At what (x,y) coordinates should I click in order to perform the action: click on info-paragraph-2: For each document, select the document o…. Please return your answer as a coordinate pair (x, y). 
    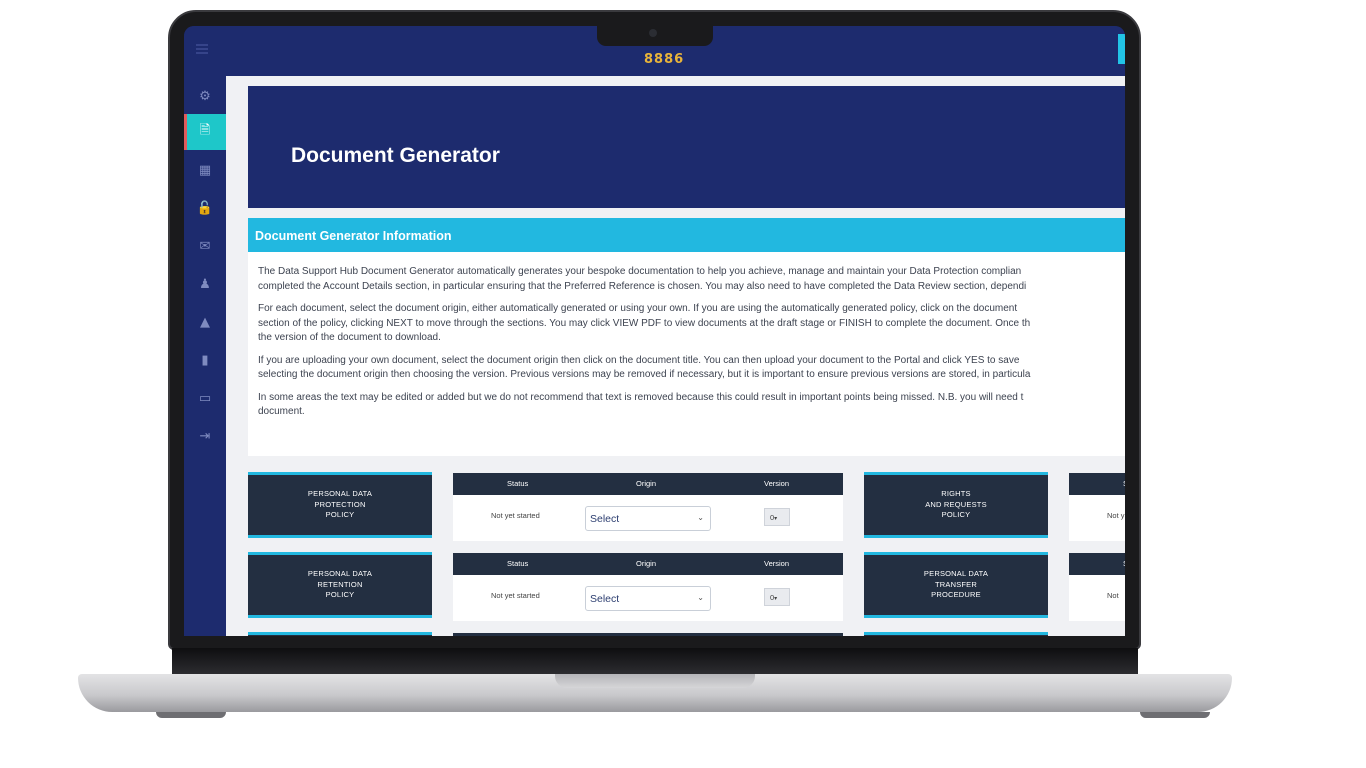
    Looking at the image, I should click on (691, 324).